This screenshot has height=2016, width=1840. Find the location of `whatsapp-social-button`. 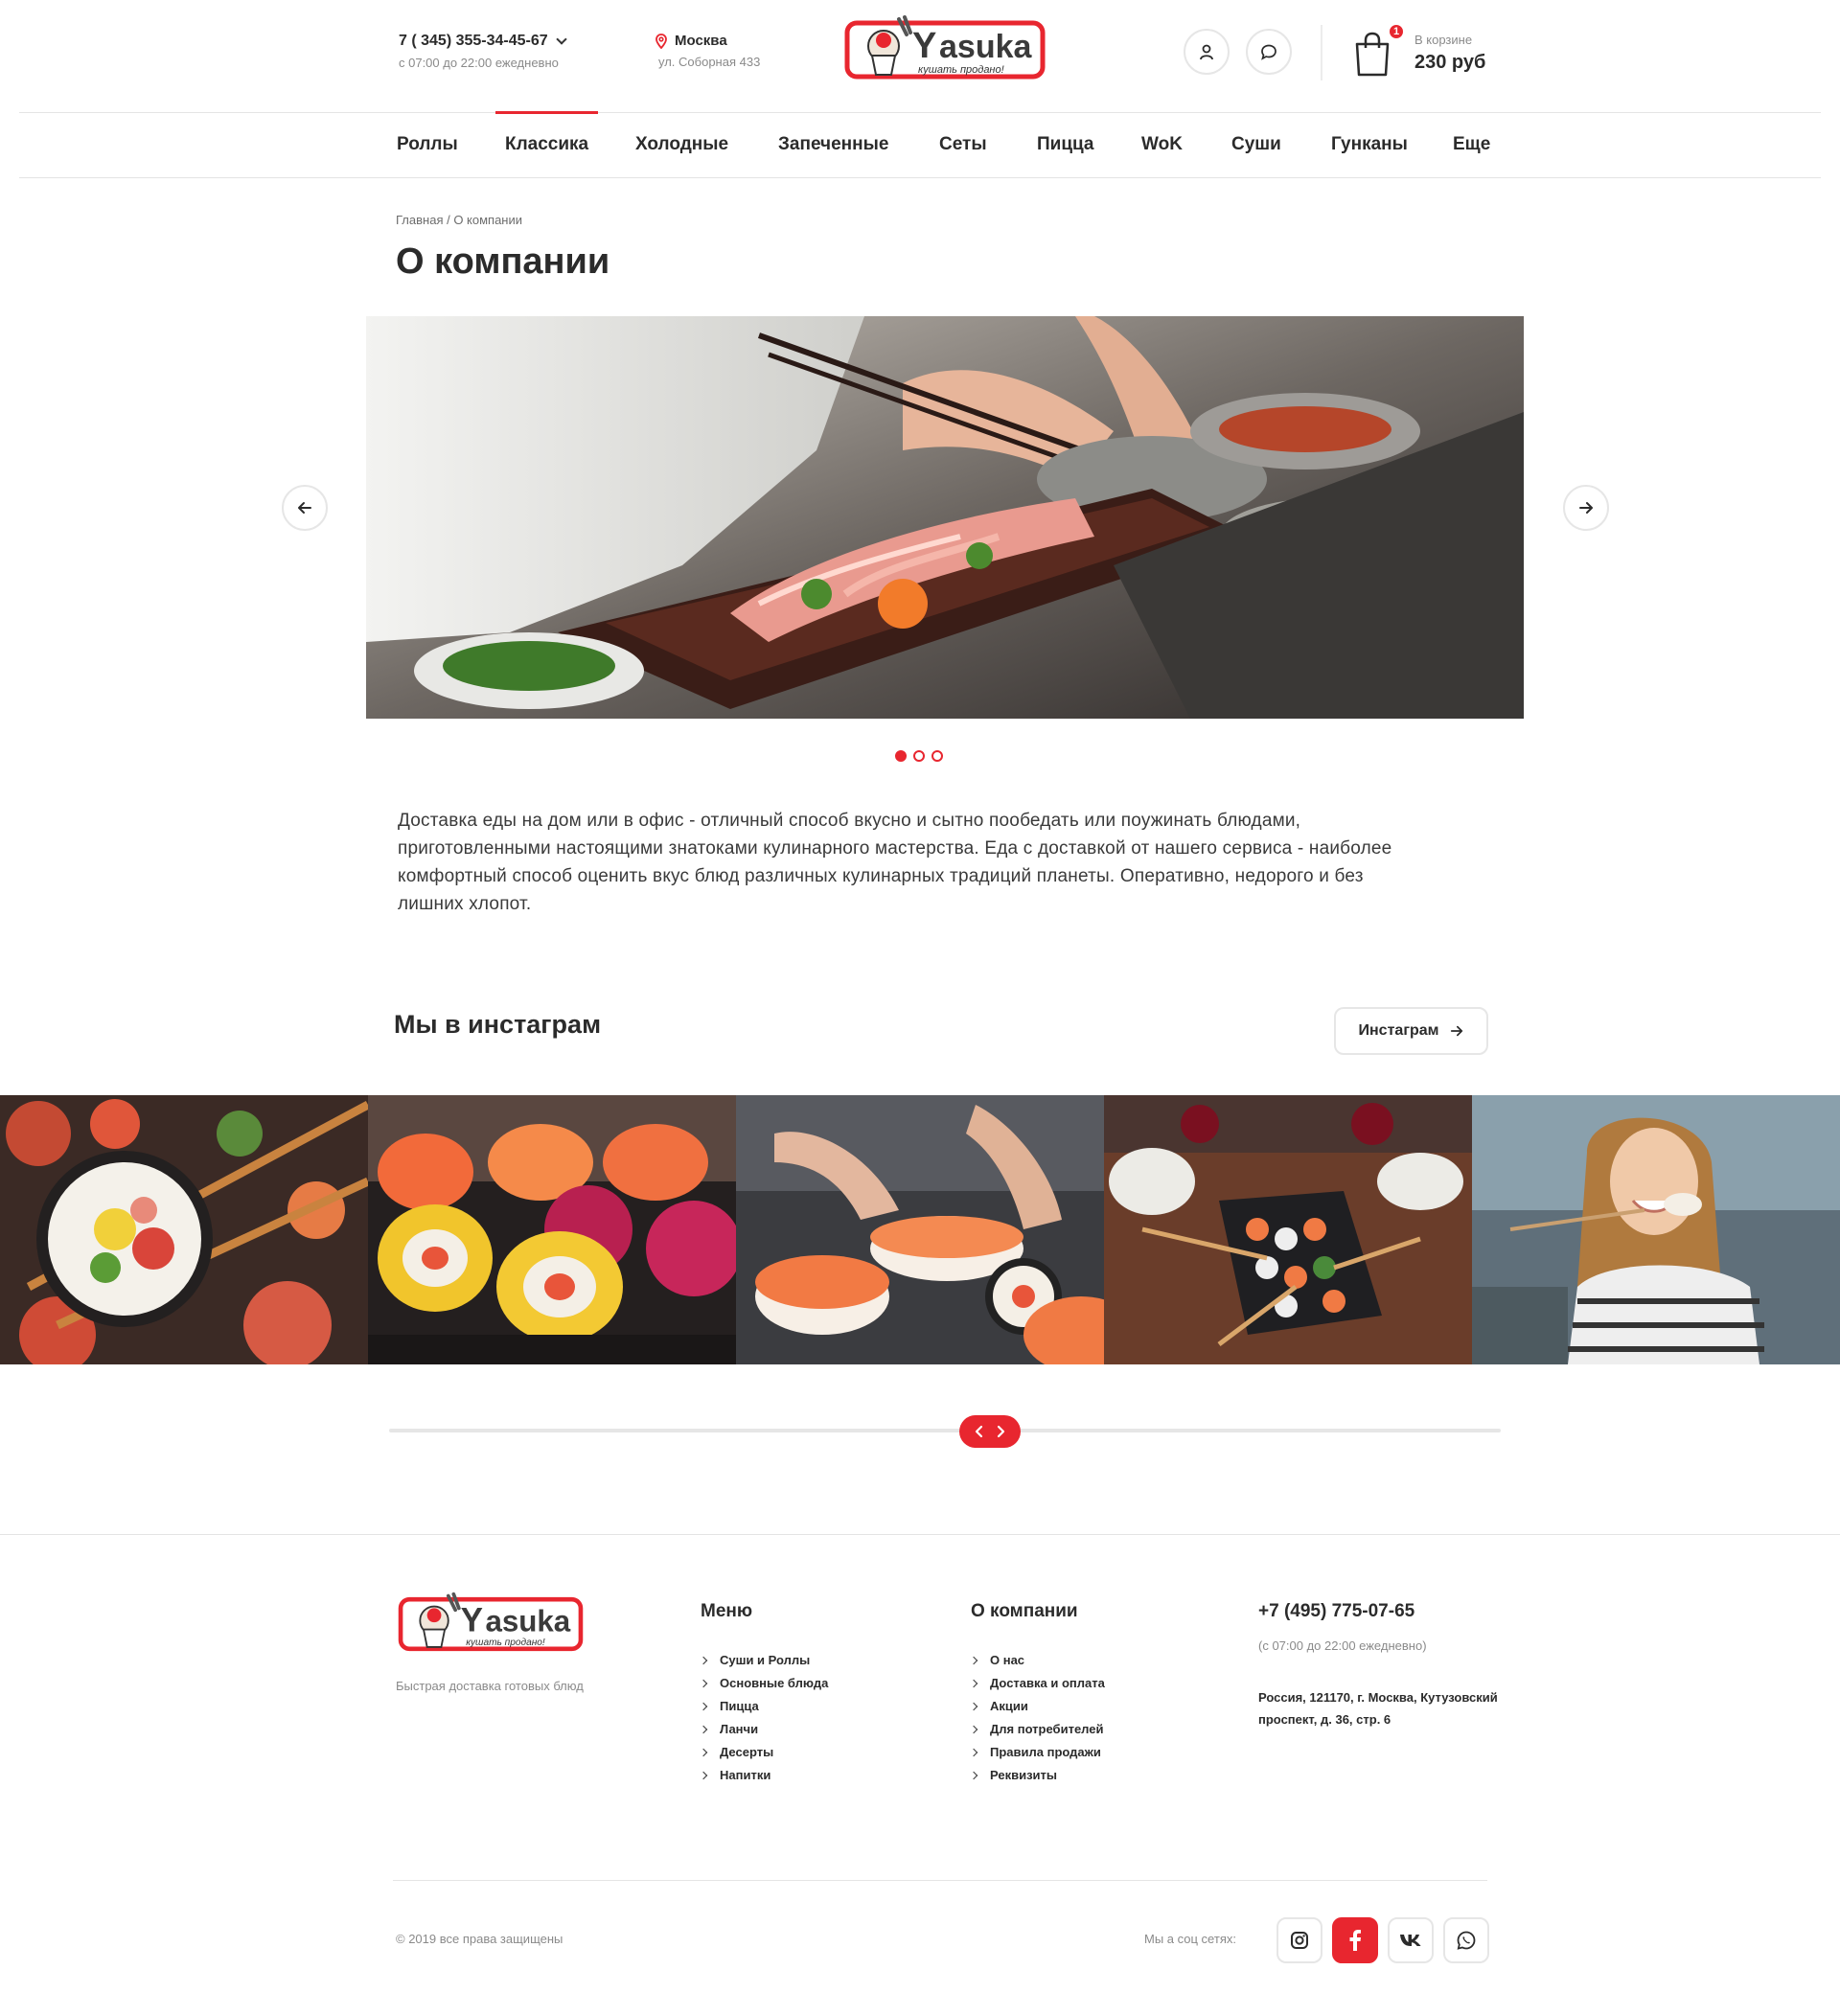

whatsapp-social-button is located at coordinates (1466, 1940).